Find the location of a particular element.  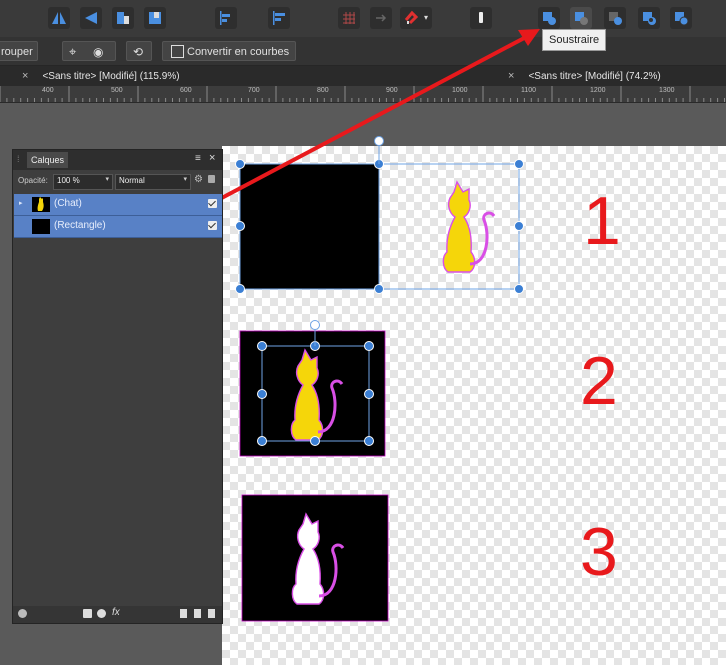

gear-icon: ⚙ is located at coordinates (198, 179).